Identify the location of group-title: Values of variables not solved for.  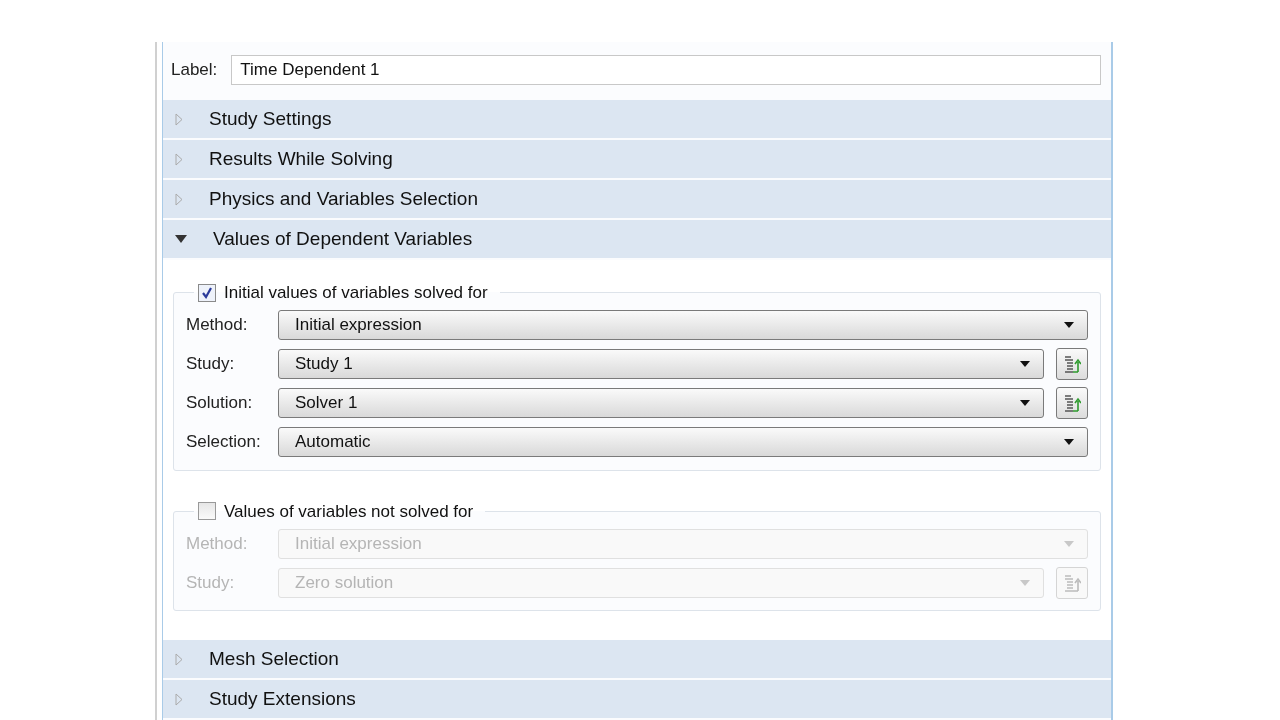
(349, 511).